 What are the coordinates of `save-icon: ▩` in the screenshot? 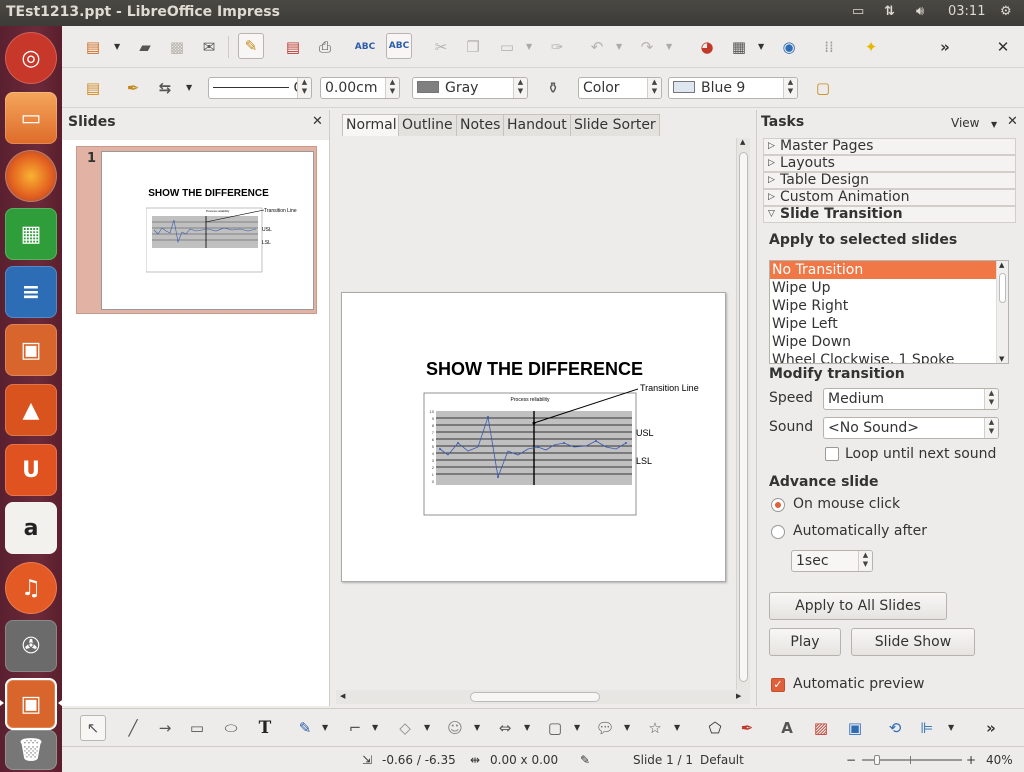 It's located at (177, 47).